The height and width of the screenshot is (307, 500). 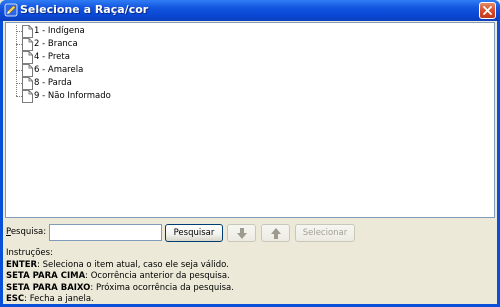 I want to click on arrow-up-icon, so click(x=275, y=233).